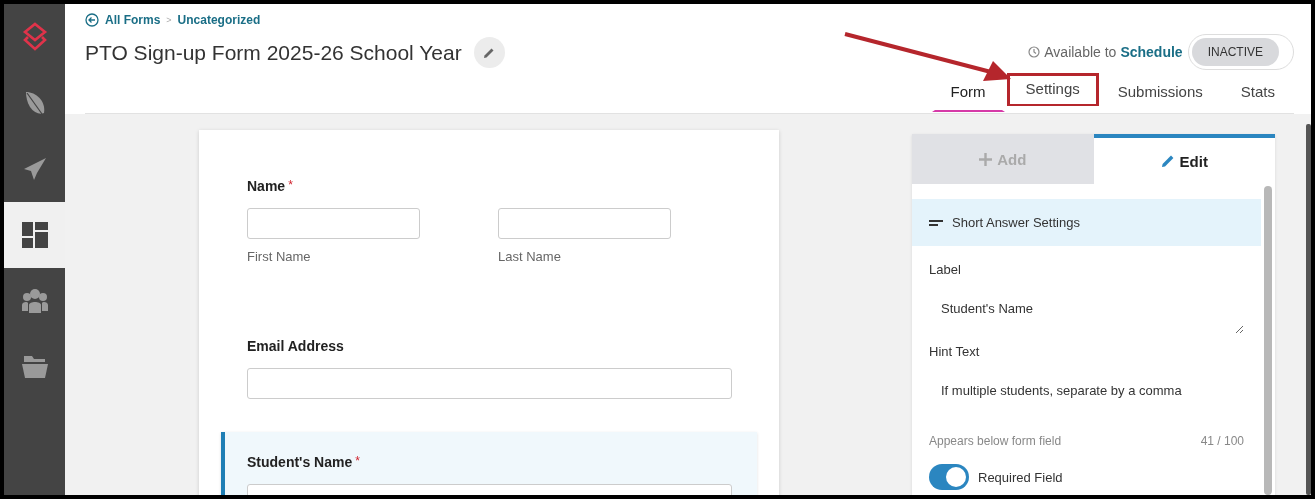 The image size is (1315, 499). What do you see at coordinates (92, 20) in the screenshot?
I see `back-arrow-icon` at bounding box center [92, 20].